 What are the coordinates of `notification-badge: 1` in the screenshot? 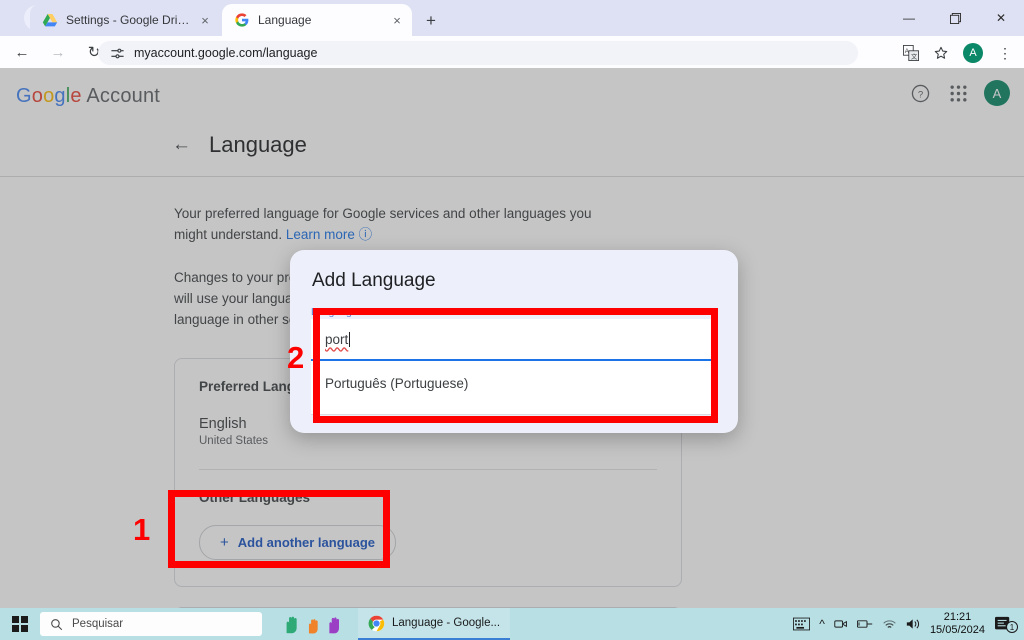 It's located at (1012, 627).